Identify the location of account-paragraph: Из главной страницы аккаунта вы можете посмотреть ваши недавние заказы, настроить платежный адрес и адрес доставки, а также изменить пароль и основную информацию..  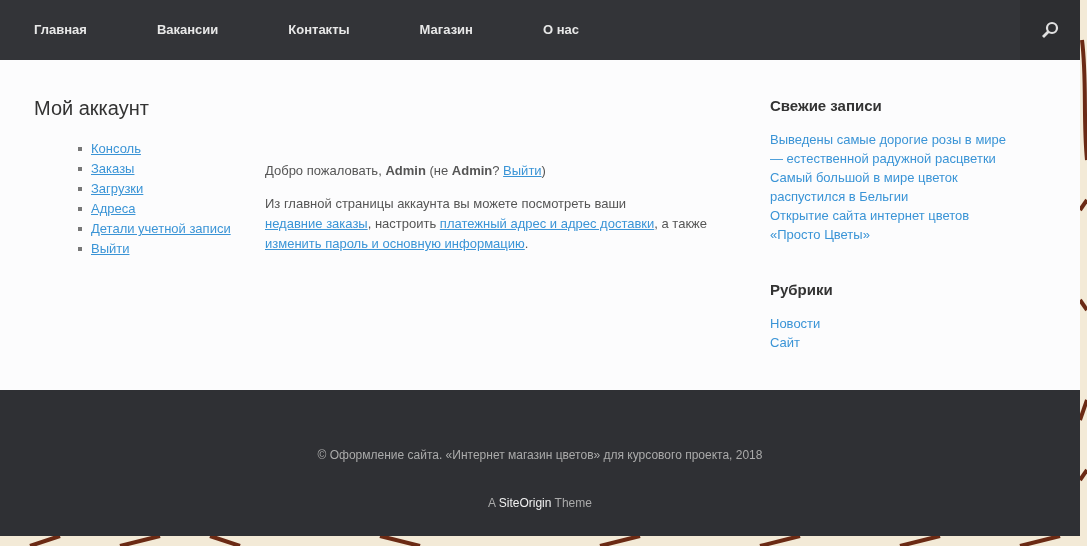
(486, 224).